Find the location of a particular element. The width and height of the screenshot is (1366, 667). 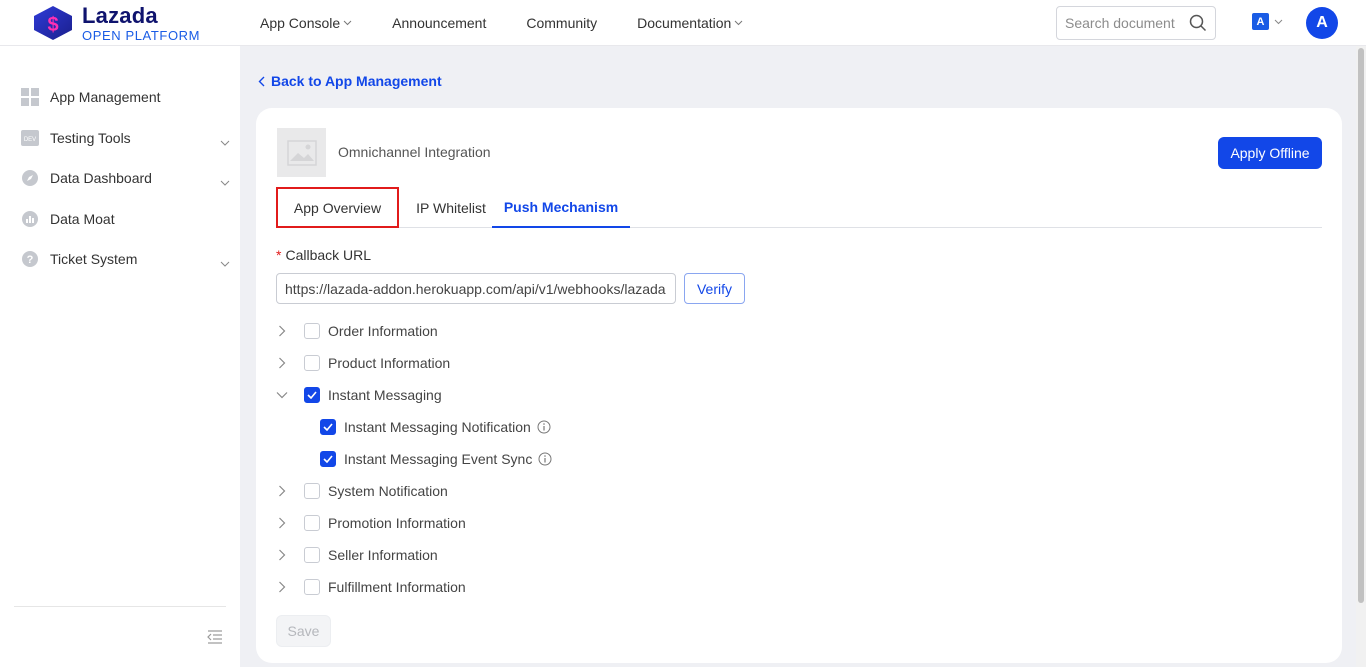

callback-url-label-text: Callback URL is located at coordinates (328, 255).